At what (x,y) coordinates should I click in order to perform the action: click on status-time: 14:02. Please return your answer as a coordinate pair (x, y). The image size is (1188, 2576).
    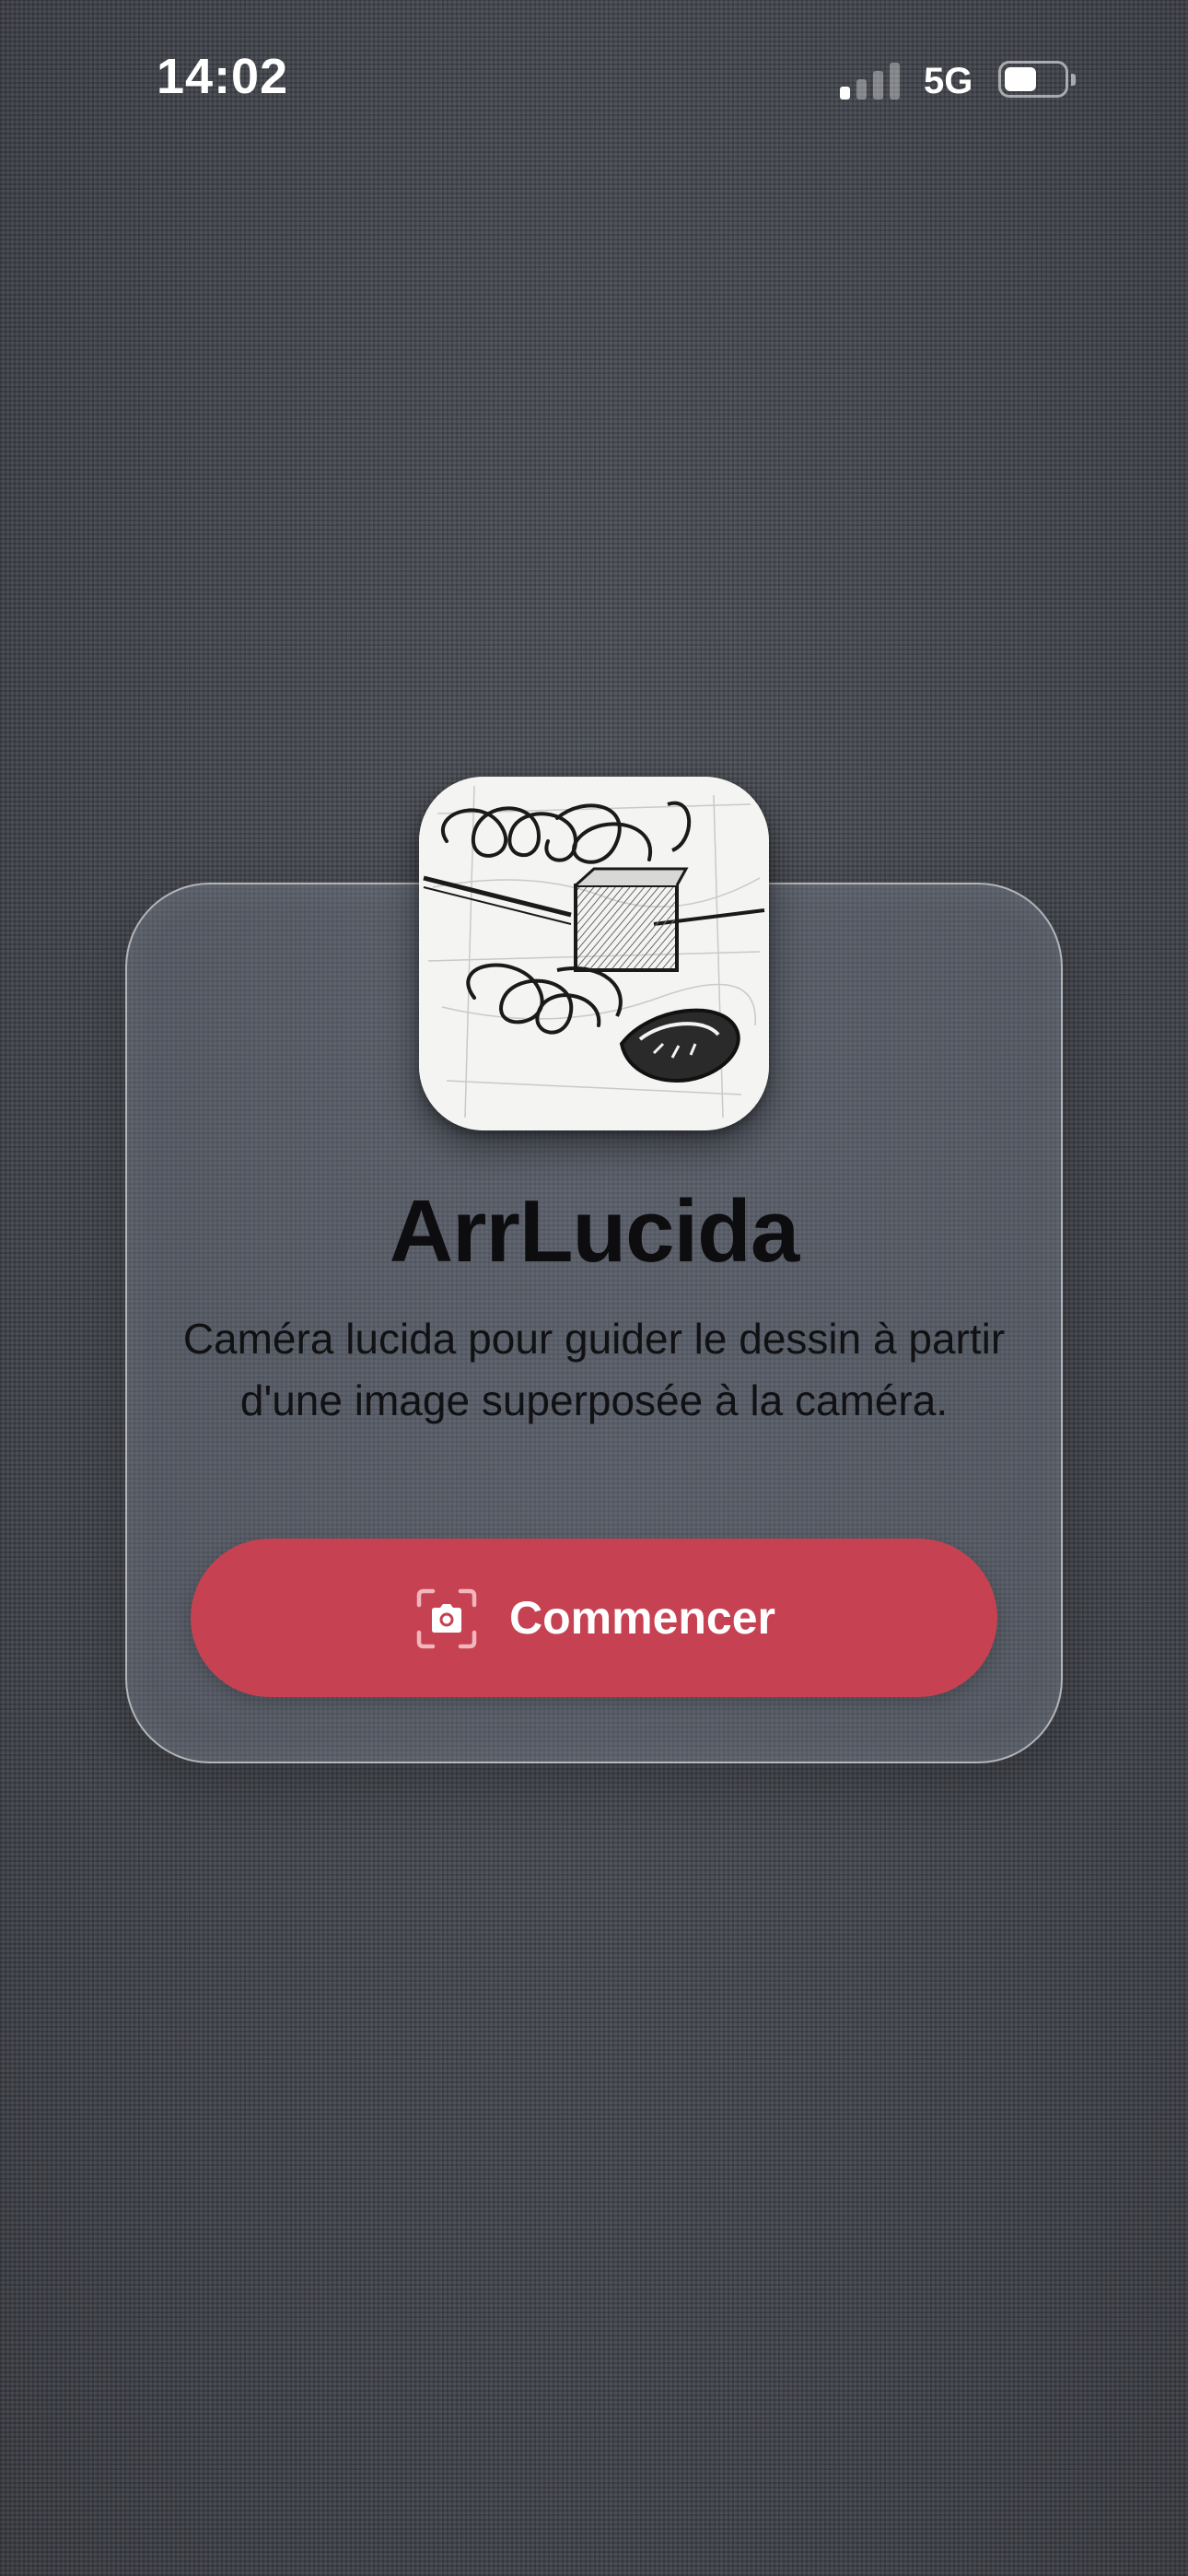
    Looking at the image, I should click on (223, 76).